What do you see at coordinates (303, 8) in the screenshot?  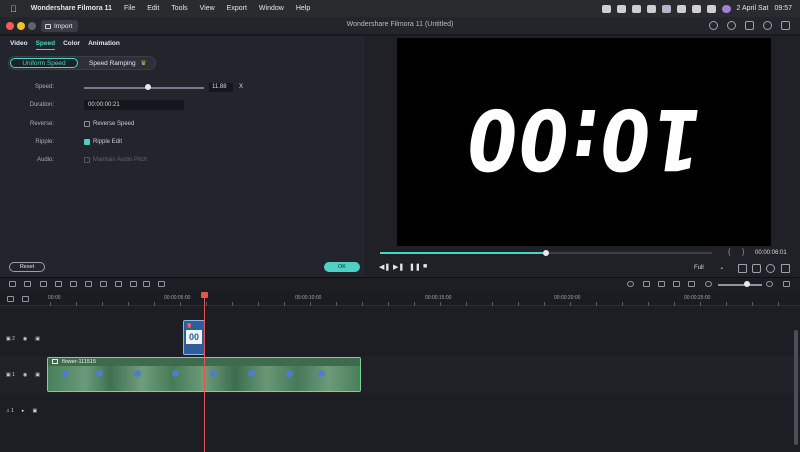 I see `menu-help: Help` at bounding box center [303, 8].